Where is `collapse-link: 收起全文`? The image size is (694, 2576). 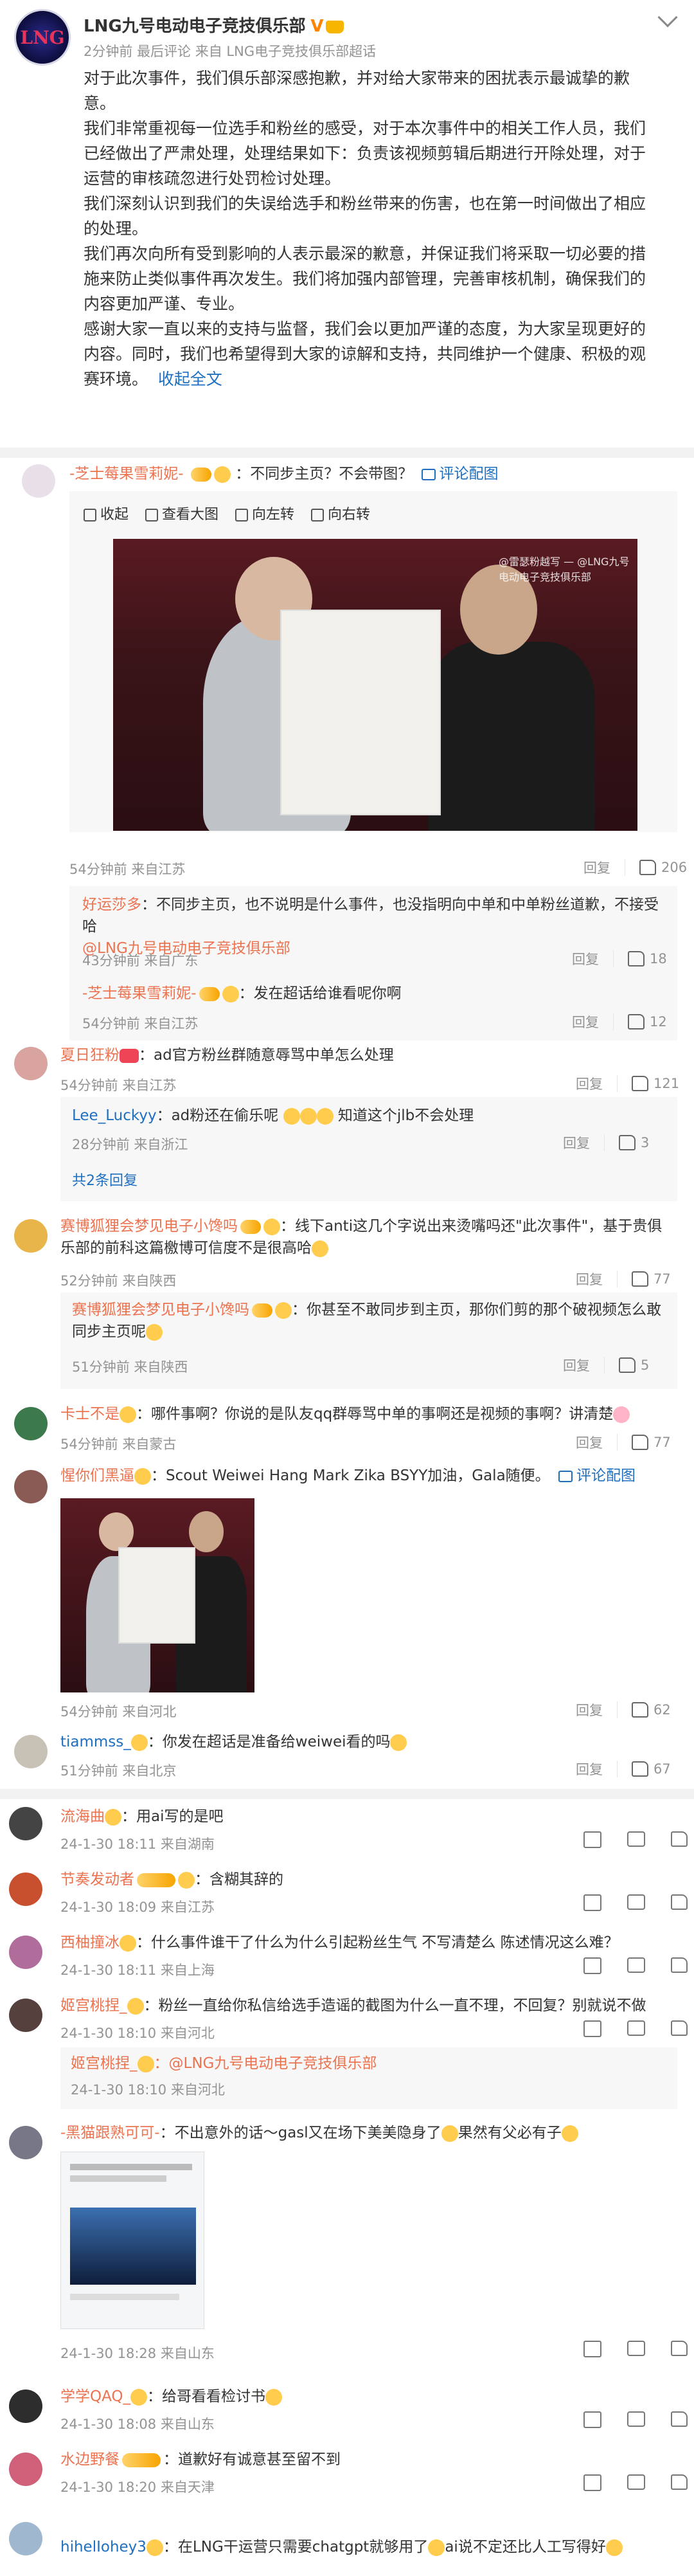 collapse-link: 收起全文 is located at coordinates (190, 379).